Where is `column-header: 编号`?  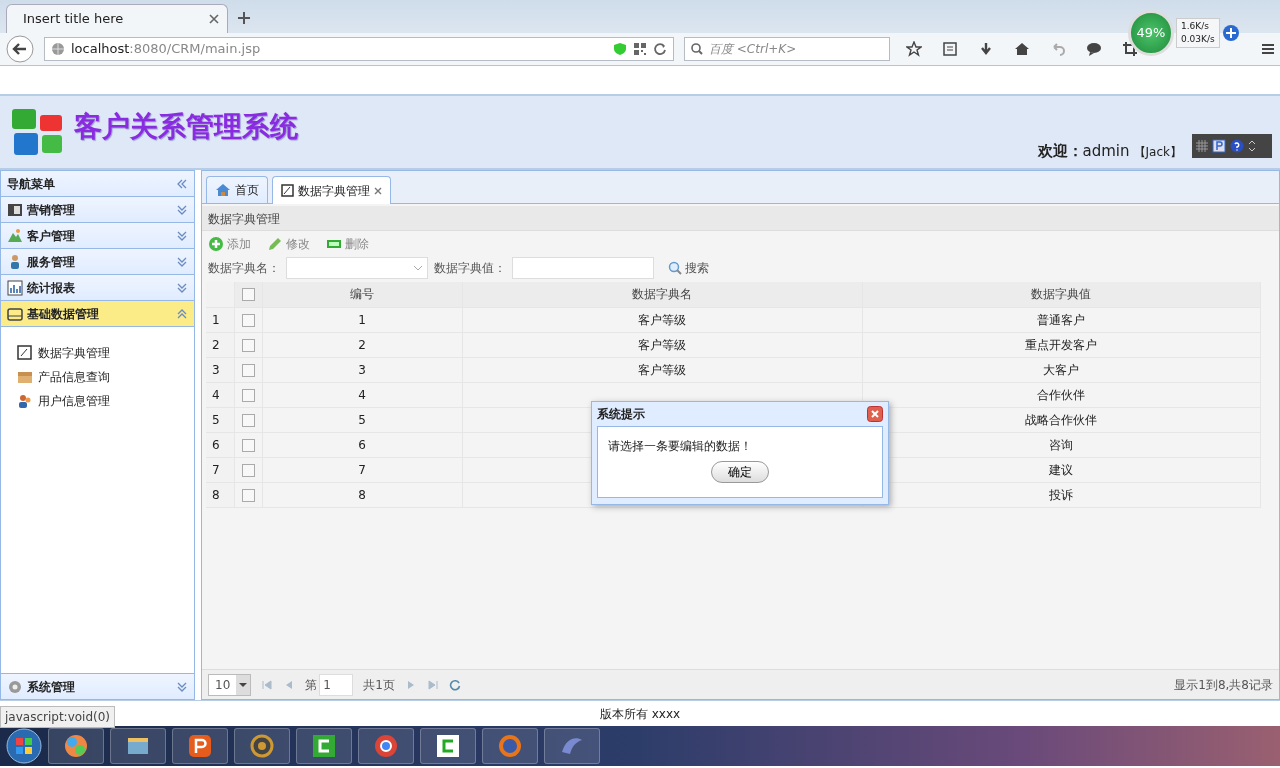
column-header: 编号 is located at coordinates (362, 294).